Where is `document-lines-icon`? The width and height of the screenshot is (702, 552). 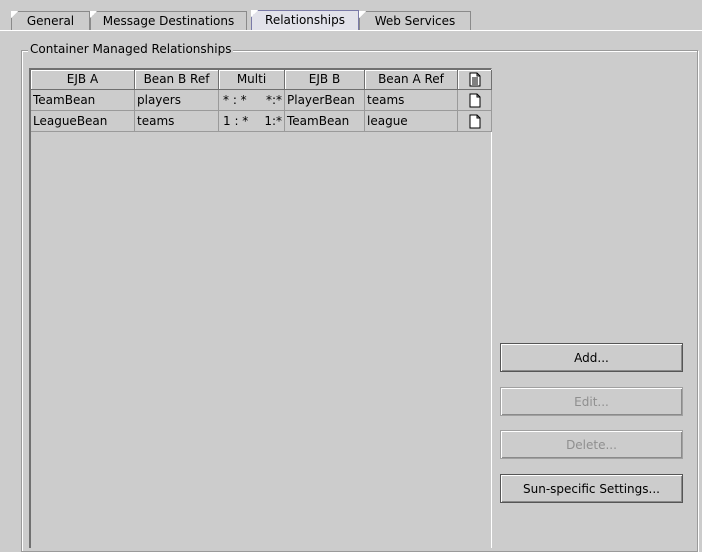
document-lines-icon is located at coordinates (474, 79).